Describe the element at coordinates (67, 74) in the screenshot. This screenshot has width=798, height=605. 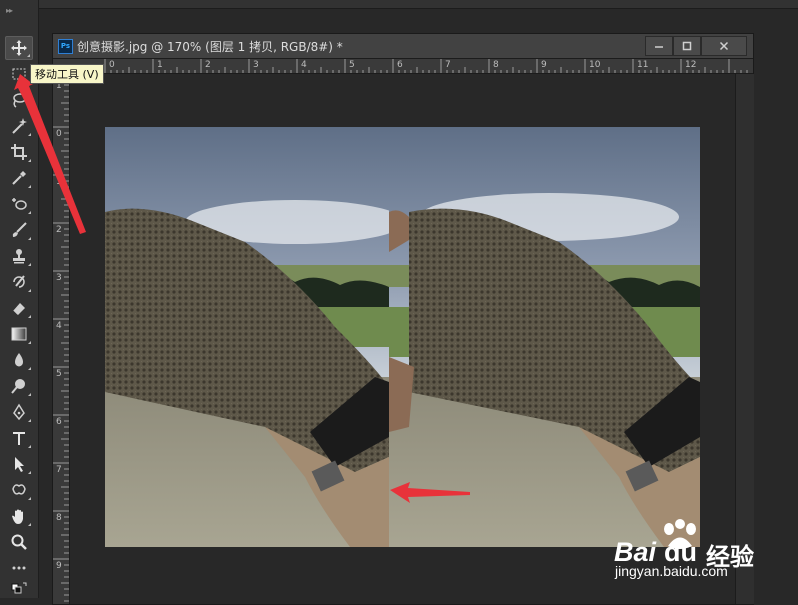
I see `move-tool-tooltip: 移动工具 (V)` at that location.